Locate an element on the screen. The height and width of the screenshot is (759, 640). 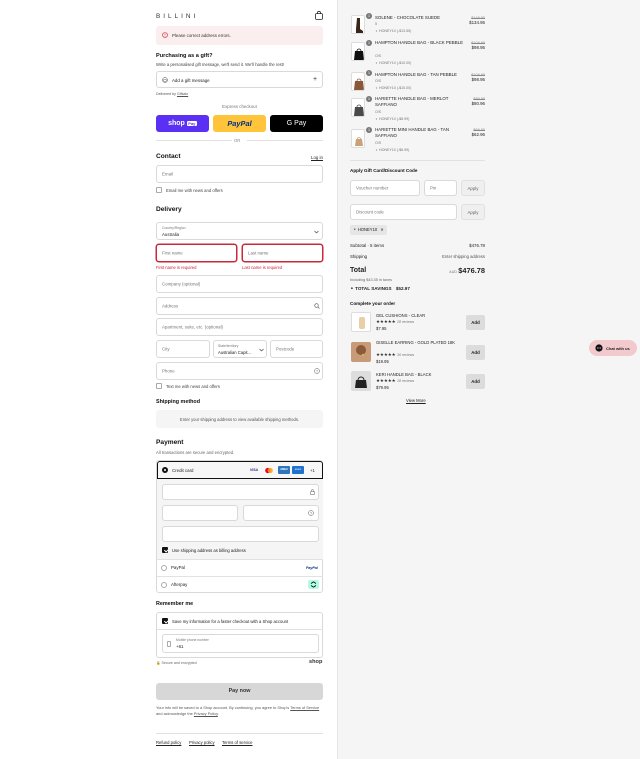
product-price: $89.95 $80.96 is located at coordinates (478, 101).